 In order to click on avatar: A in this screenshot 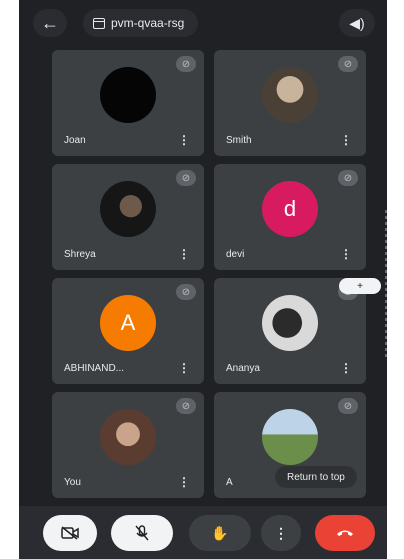, I will do `click(128, 323)`.